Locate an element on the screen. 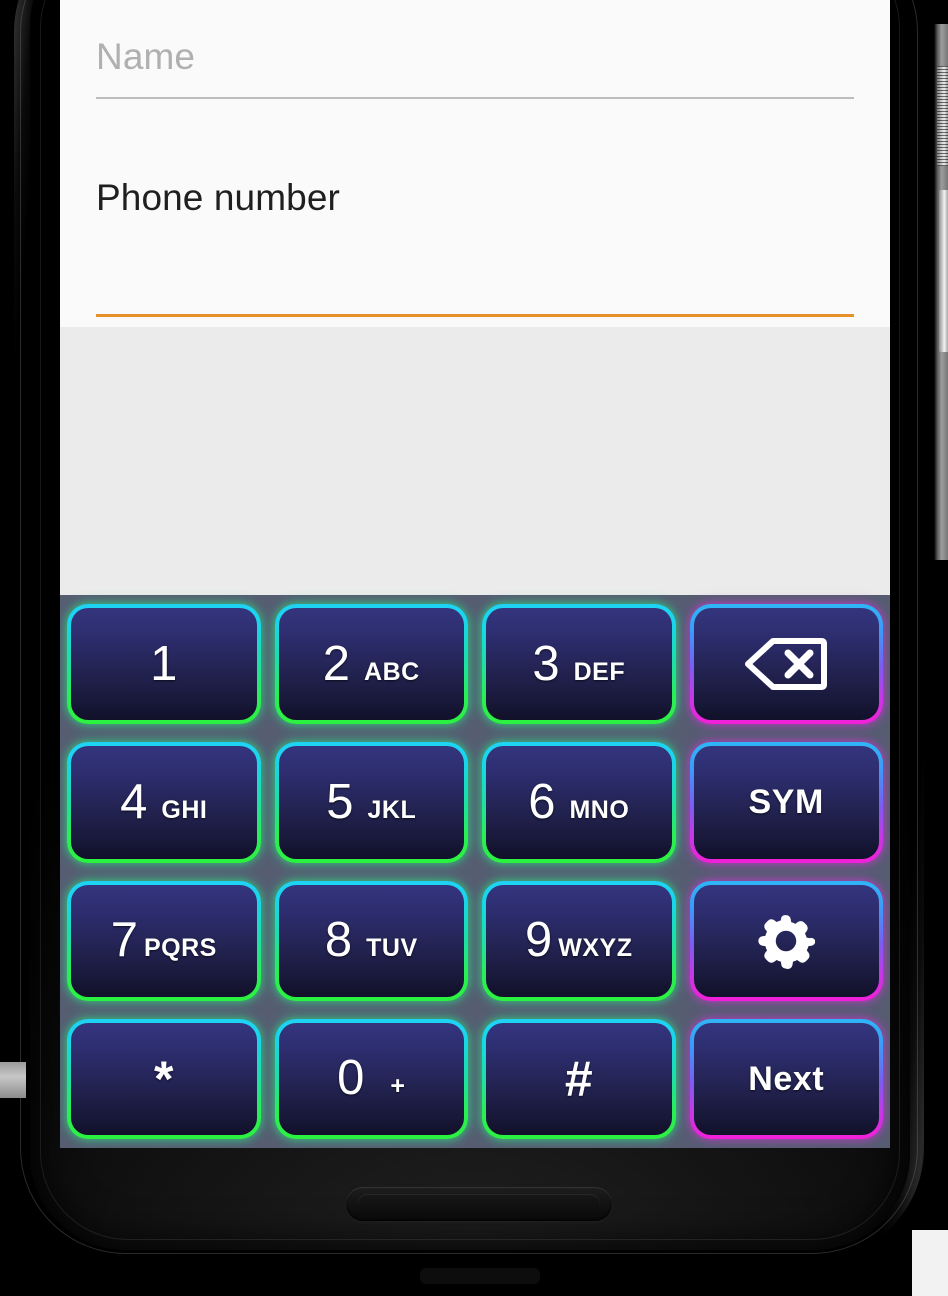  key-settings is located at coordinates (786, 941).